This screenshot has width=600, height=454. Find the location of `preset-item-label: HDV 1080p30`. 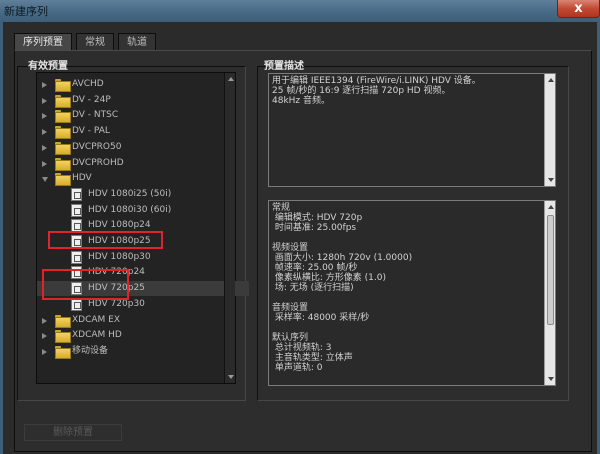

preset-item-label: HDV 1080p30 is located at coordinates (119, 256).